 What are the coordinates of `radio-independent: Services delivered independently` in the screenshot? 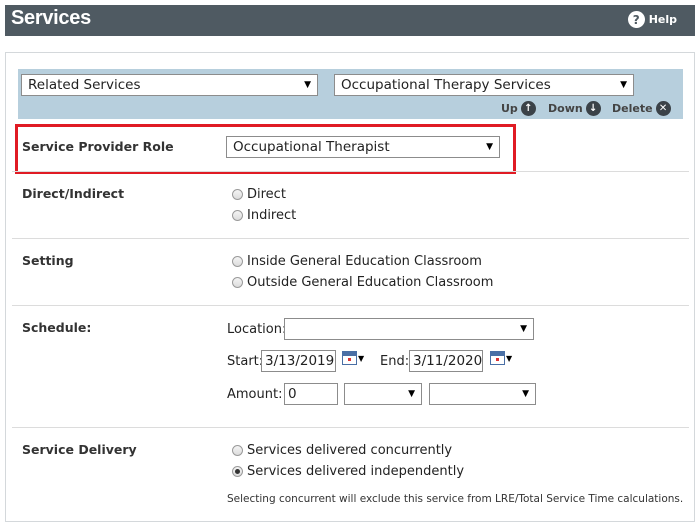 It's located at (348, 471).